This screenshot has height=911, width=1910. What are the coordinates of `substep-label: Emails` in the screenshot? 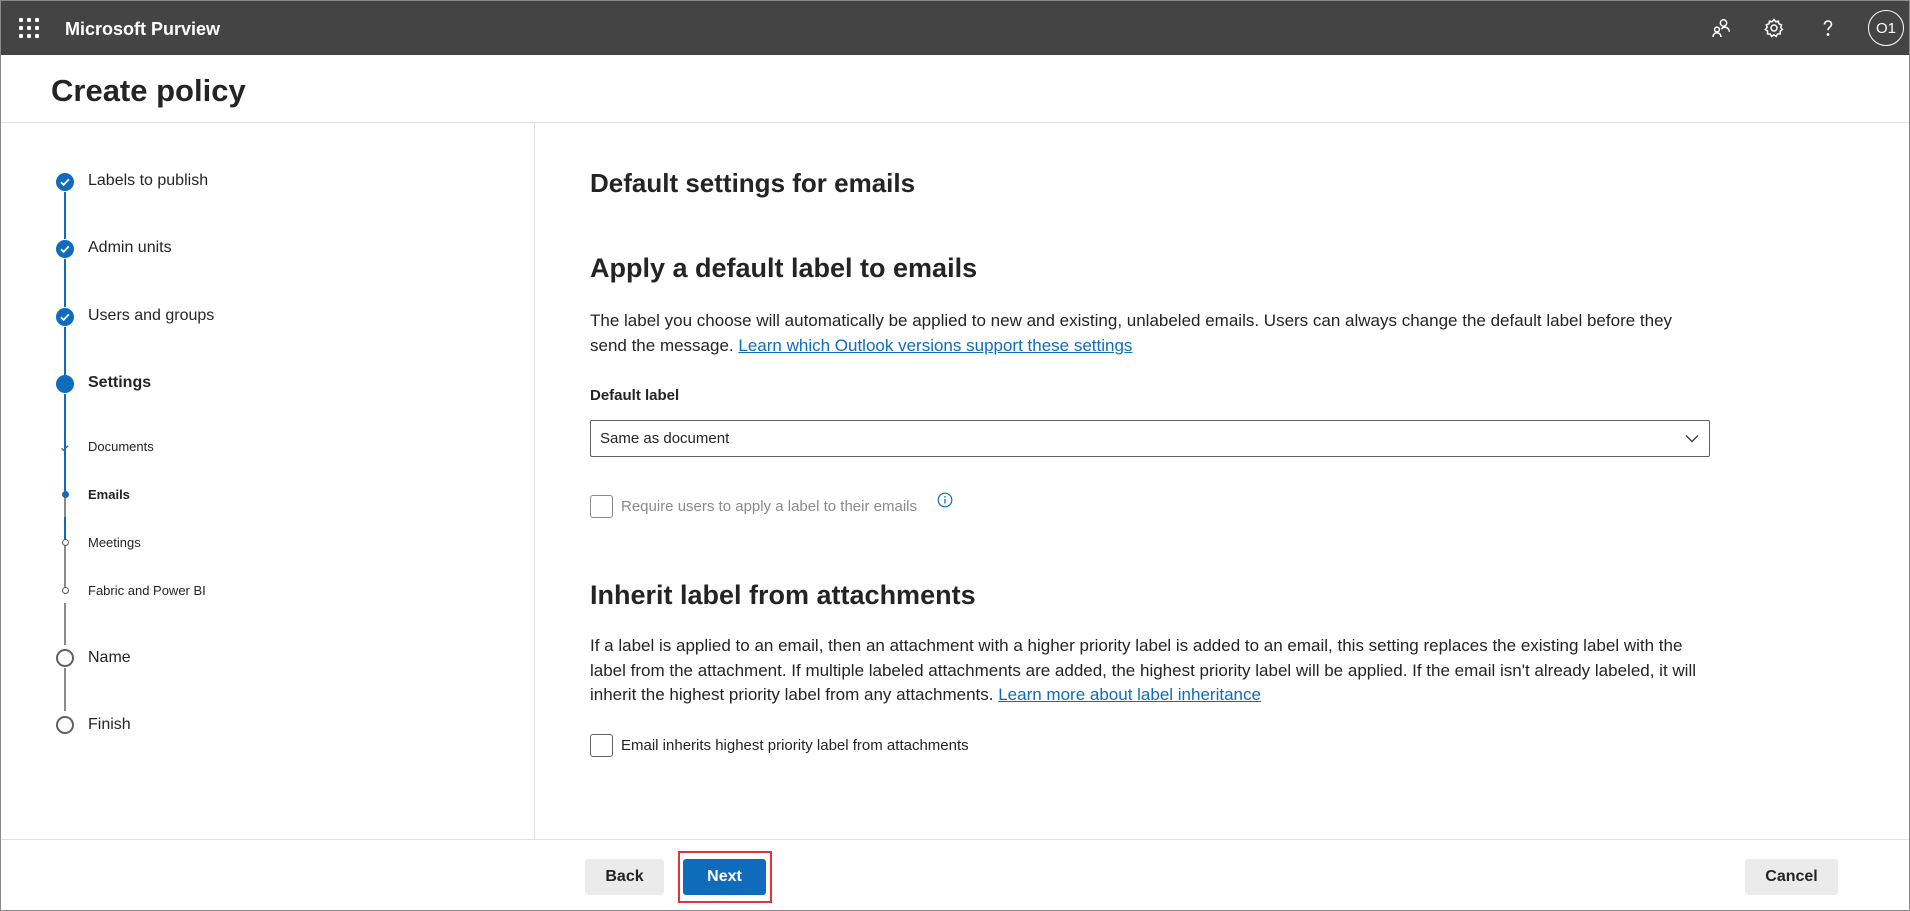 It's located at (109, 494).